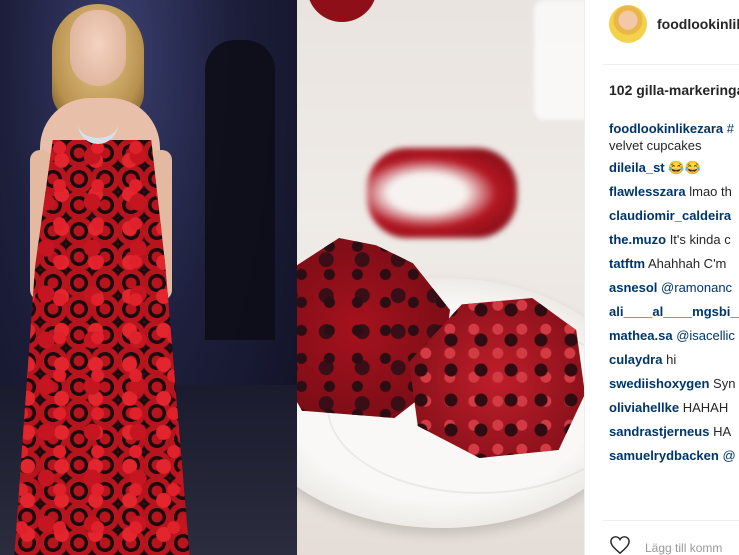 Image resolution: width=739 pixels, height=555 pixels. I want to click on comment-text: Syn, so click(724, 383).